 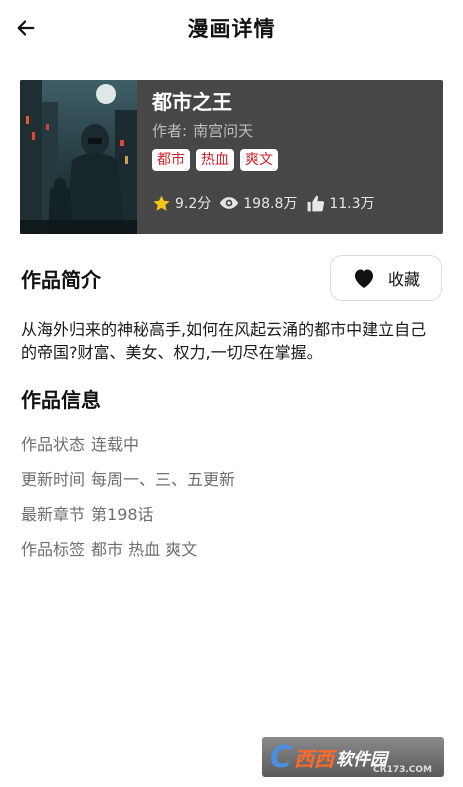 I want to click on intro-section-title: 作品简介, so click(x=61, y=280).